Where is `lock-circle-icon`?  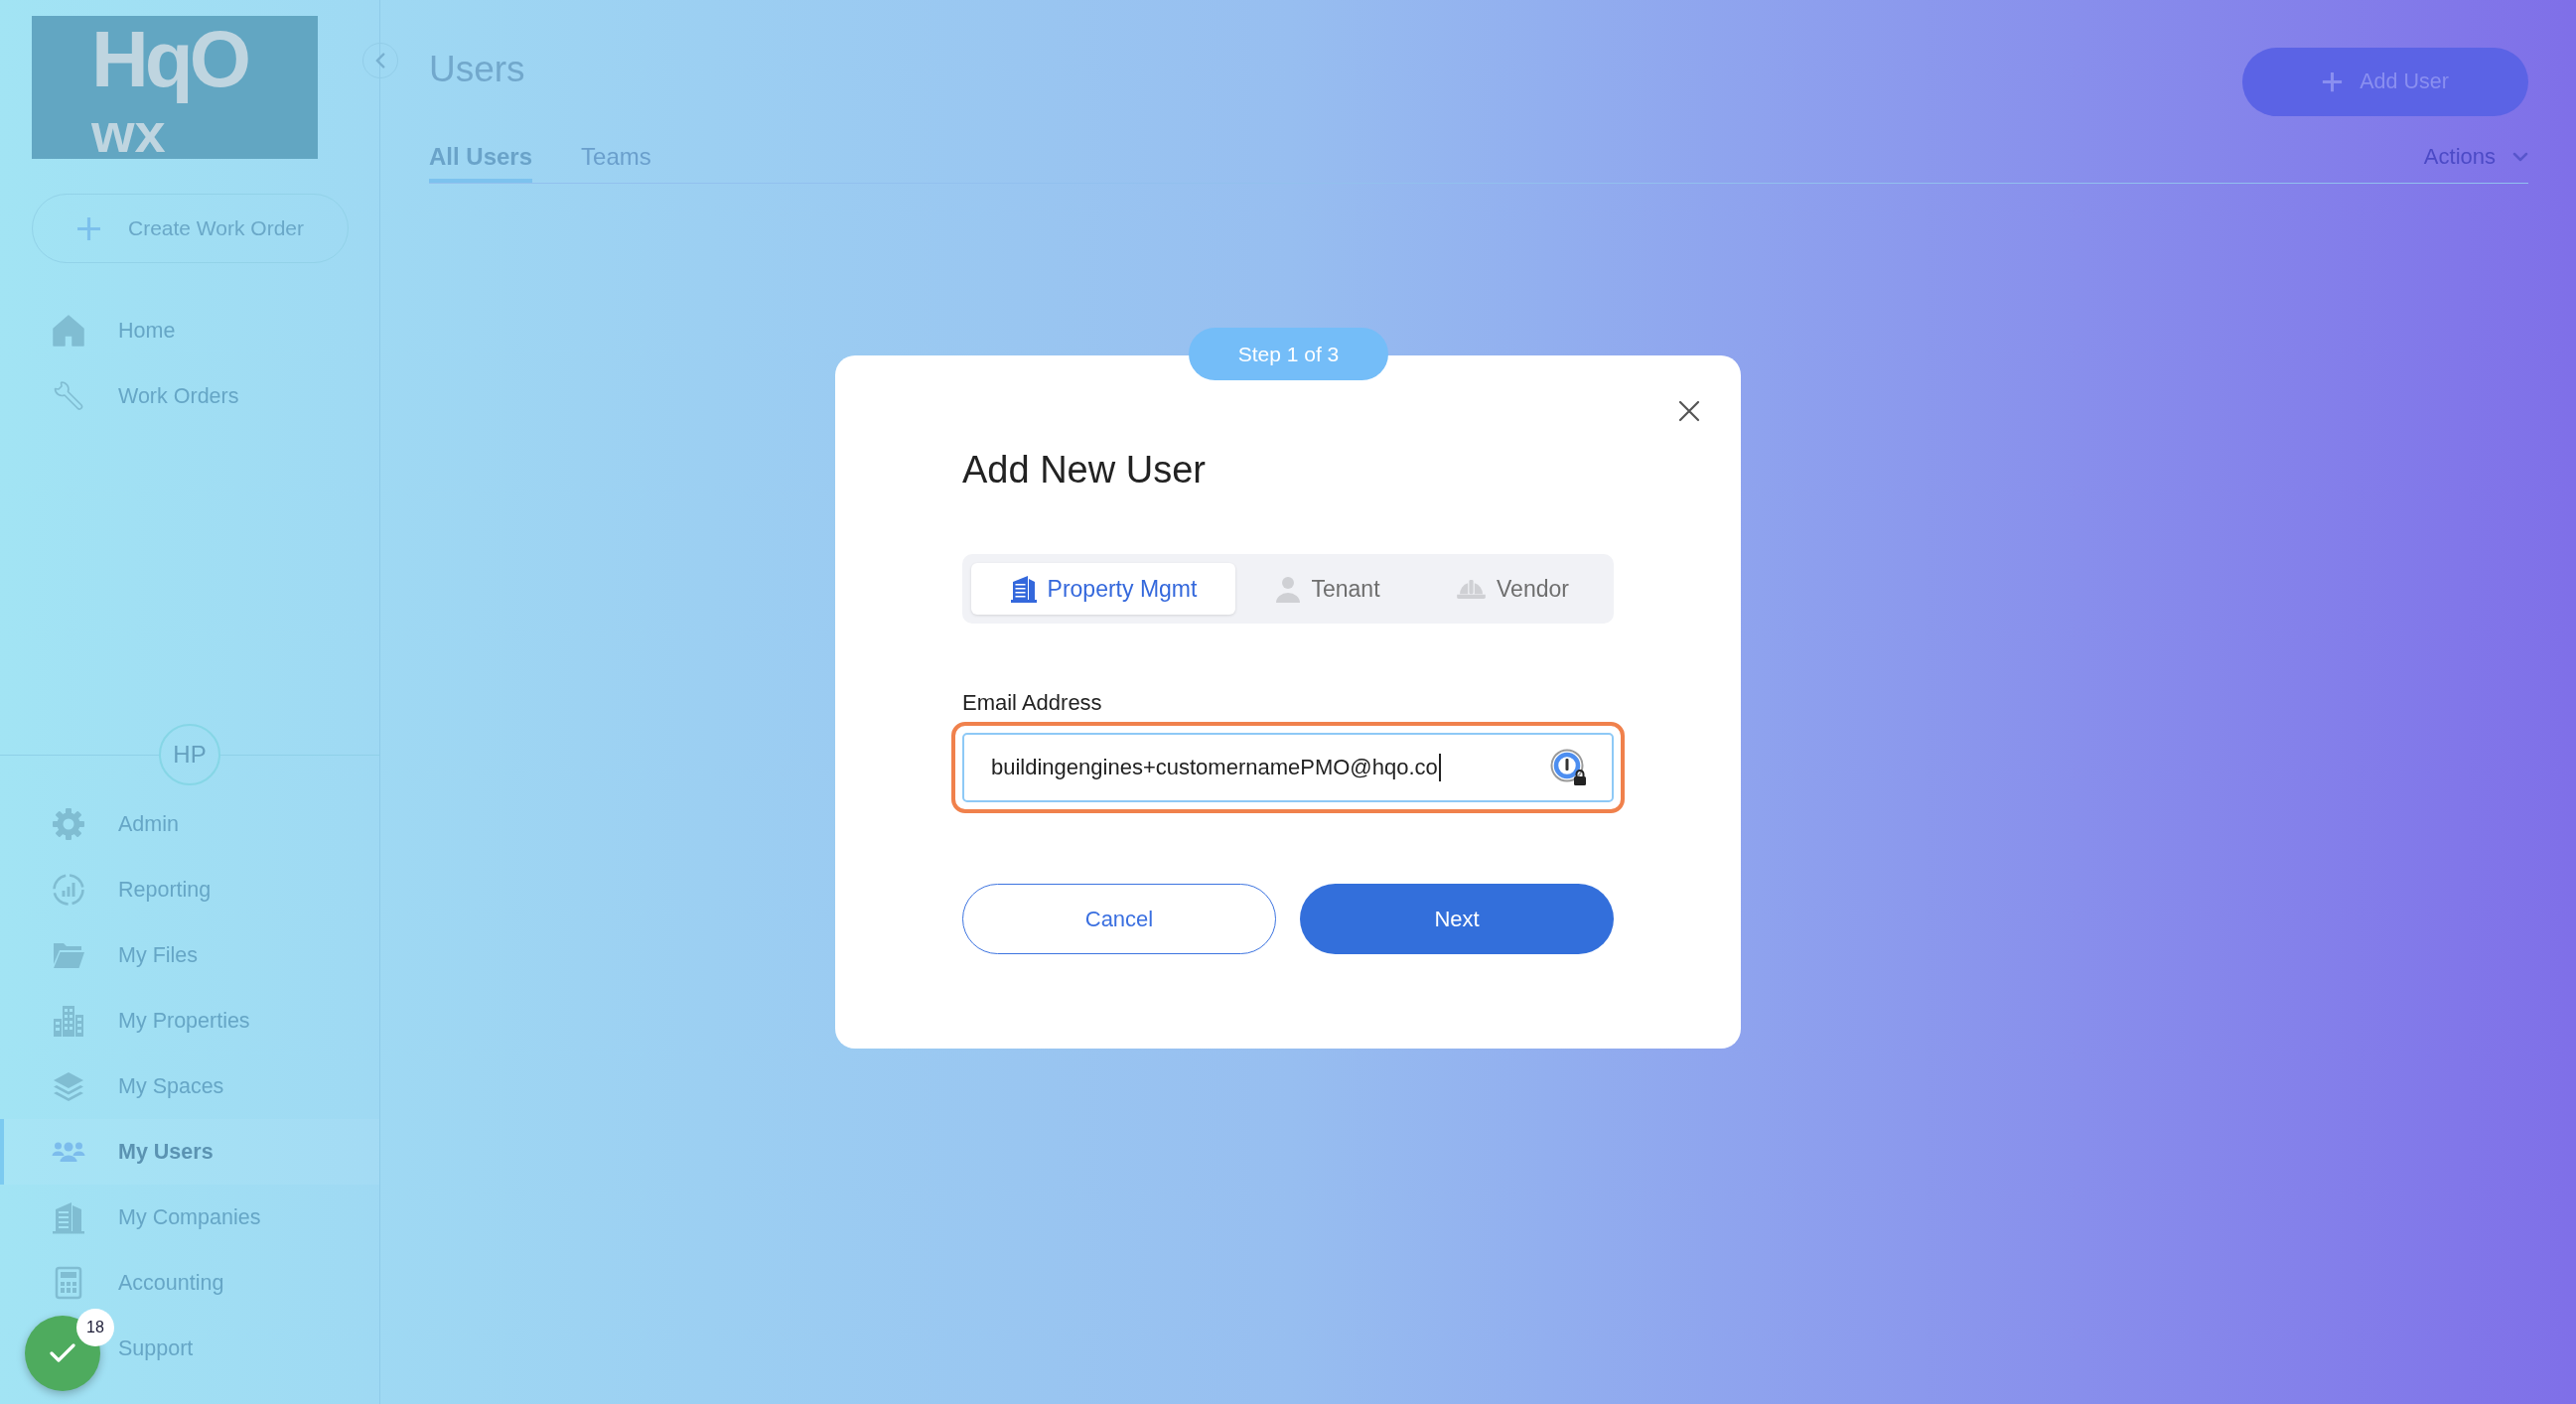 lock-circle-icon is located at coordinates (1569, 767).